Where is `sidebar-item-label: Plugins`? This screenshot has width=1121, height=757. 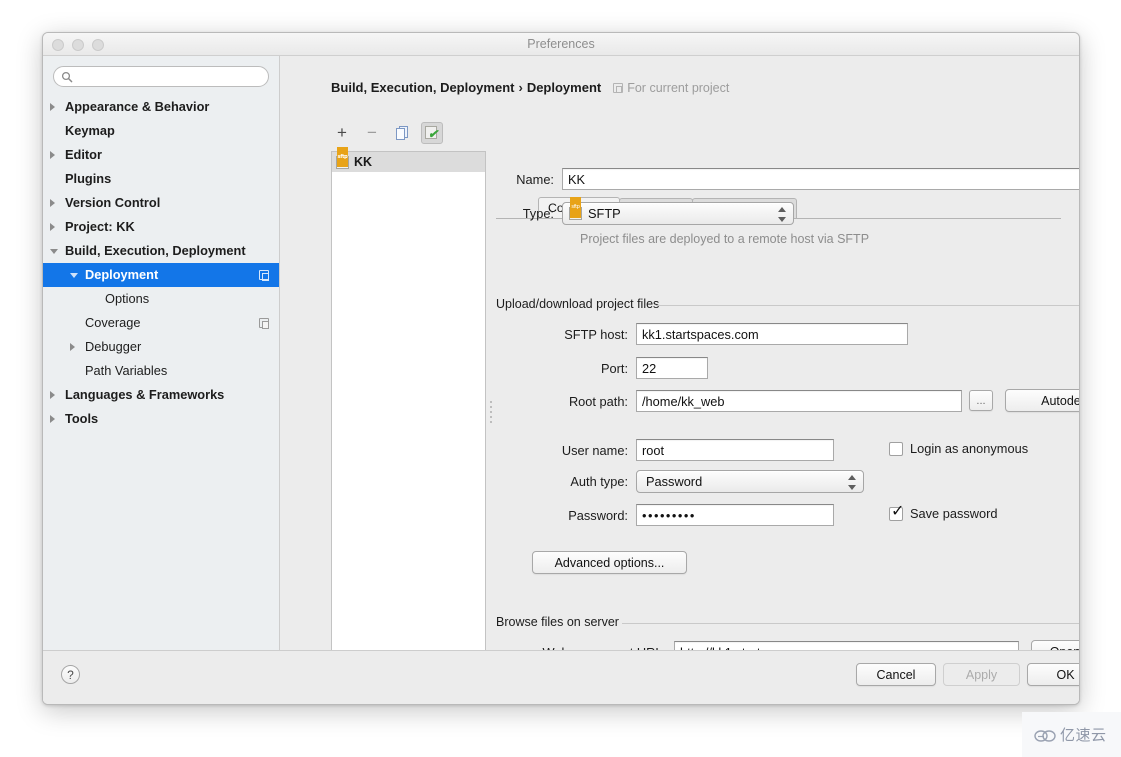 sidebar-item-label: Plugins is located at coordinates (88, 178).